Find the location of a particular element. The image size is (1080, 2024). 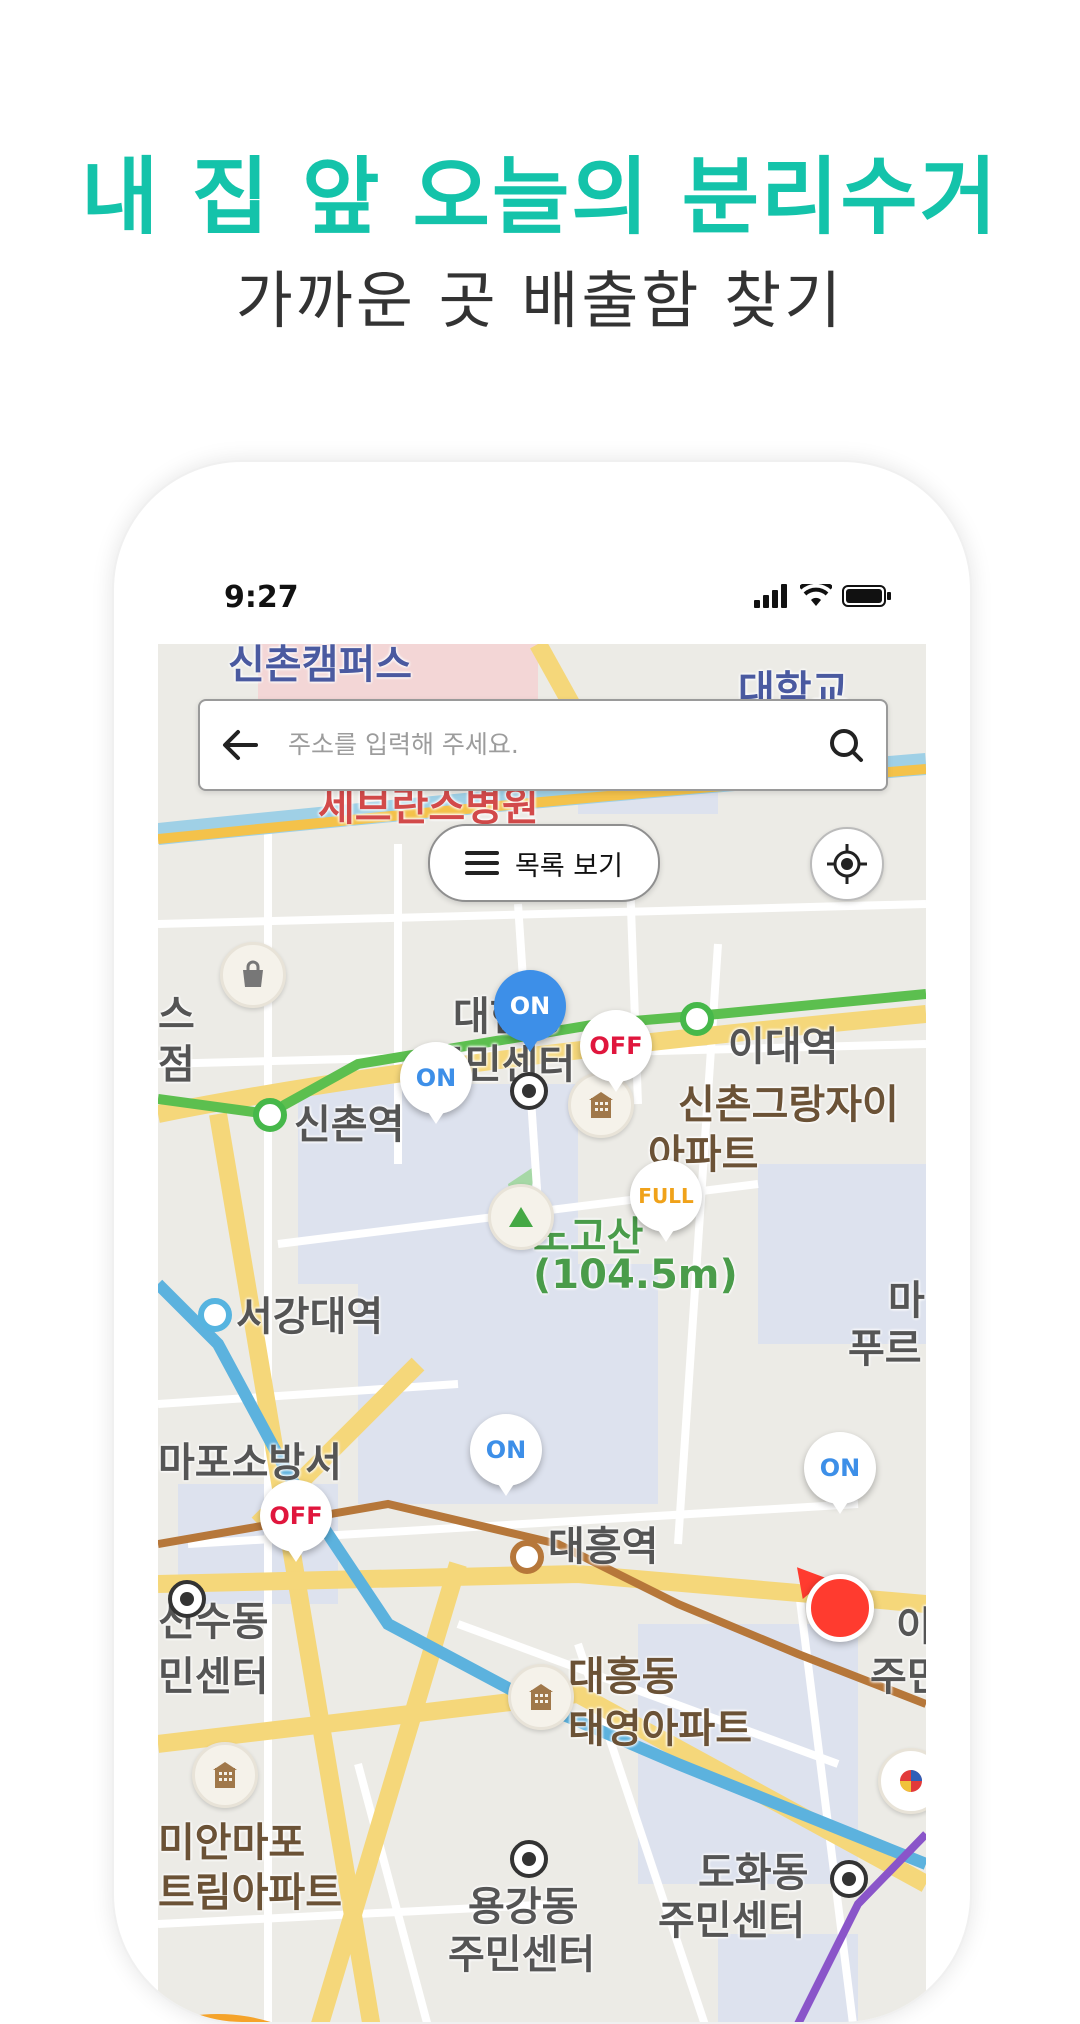

label-sinchon-station: 신촌역 is located at coordinates (349, 1125).